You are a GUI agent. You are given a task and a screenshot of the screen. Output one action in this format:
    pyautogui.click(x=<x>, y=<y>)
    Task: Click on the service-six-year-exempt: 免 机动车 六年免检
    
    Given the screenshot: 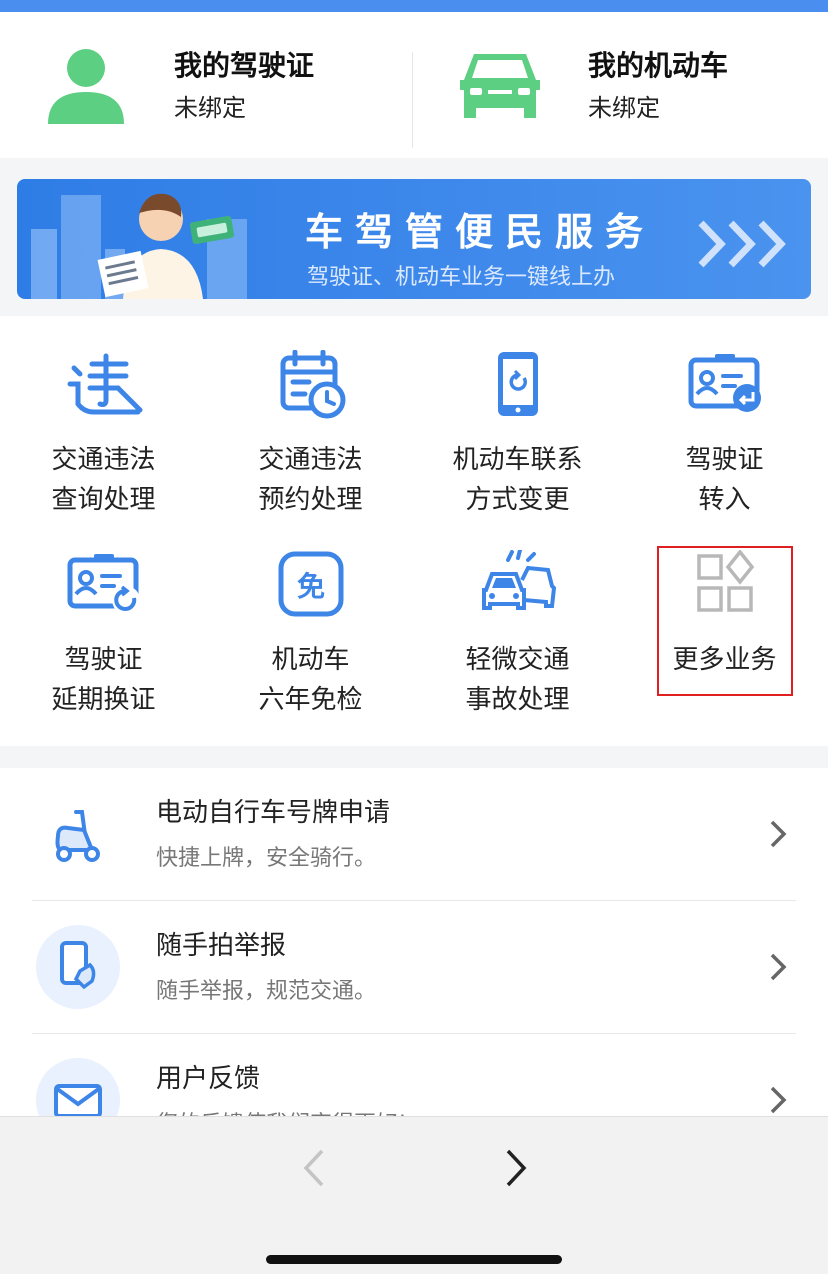 What is the action you would take?
    pyautogui.click(x=310, y=616)
    